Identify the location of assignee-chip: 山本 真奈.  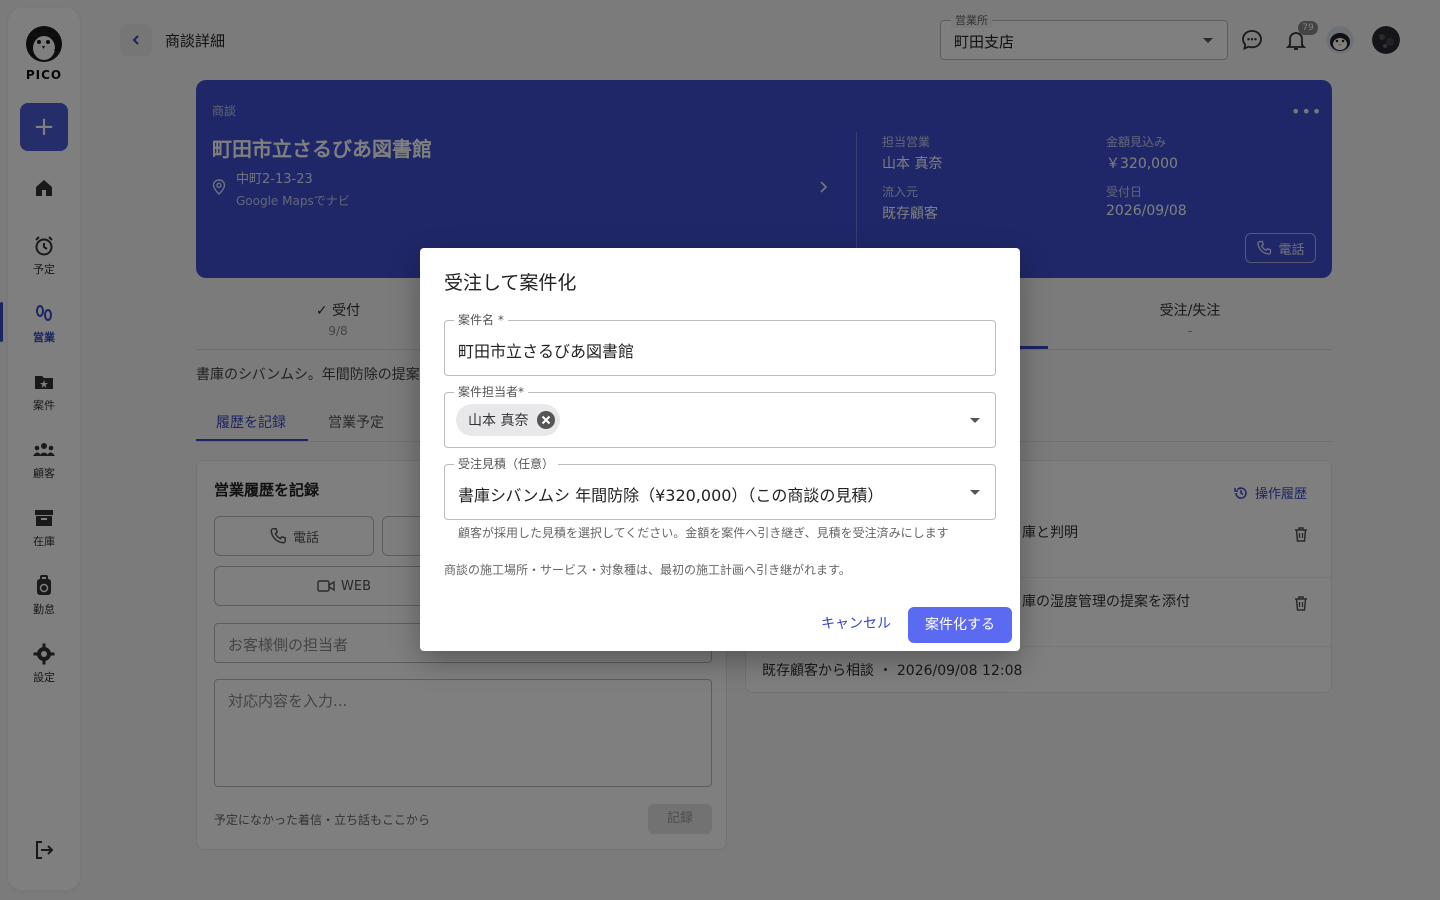
(508, 420).